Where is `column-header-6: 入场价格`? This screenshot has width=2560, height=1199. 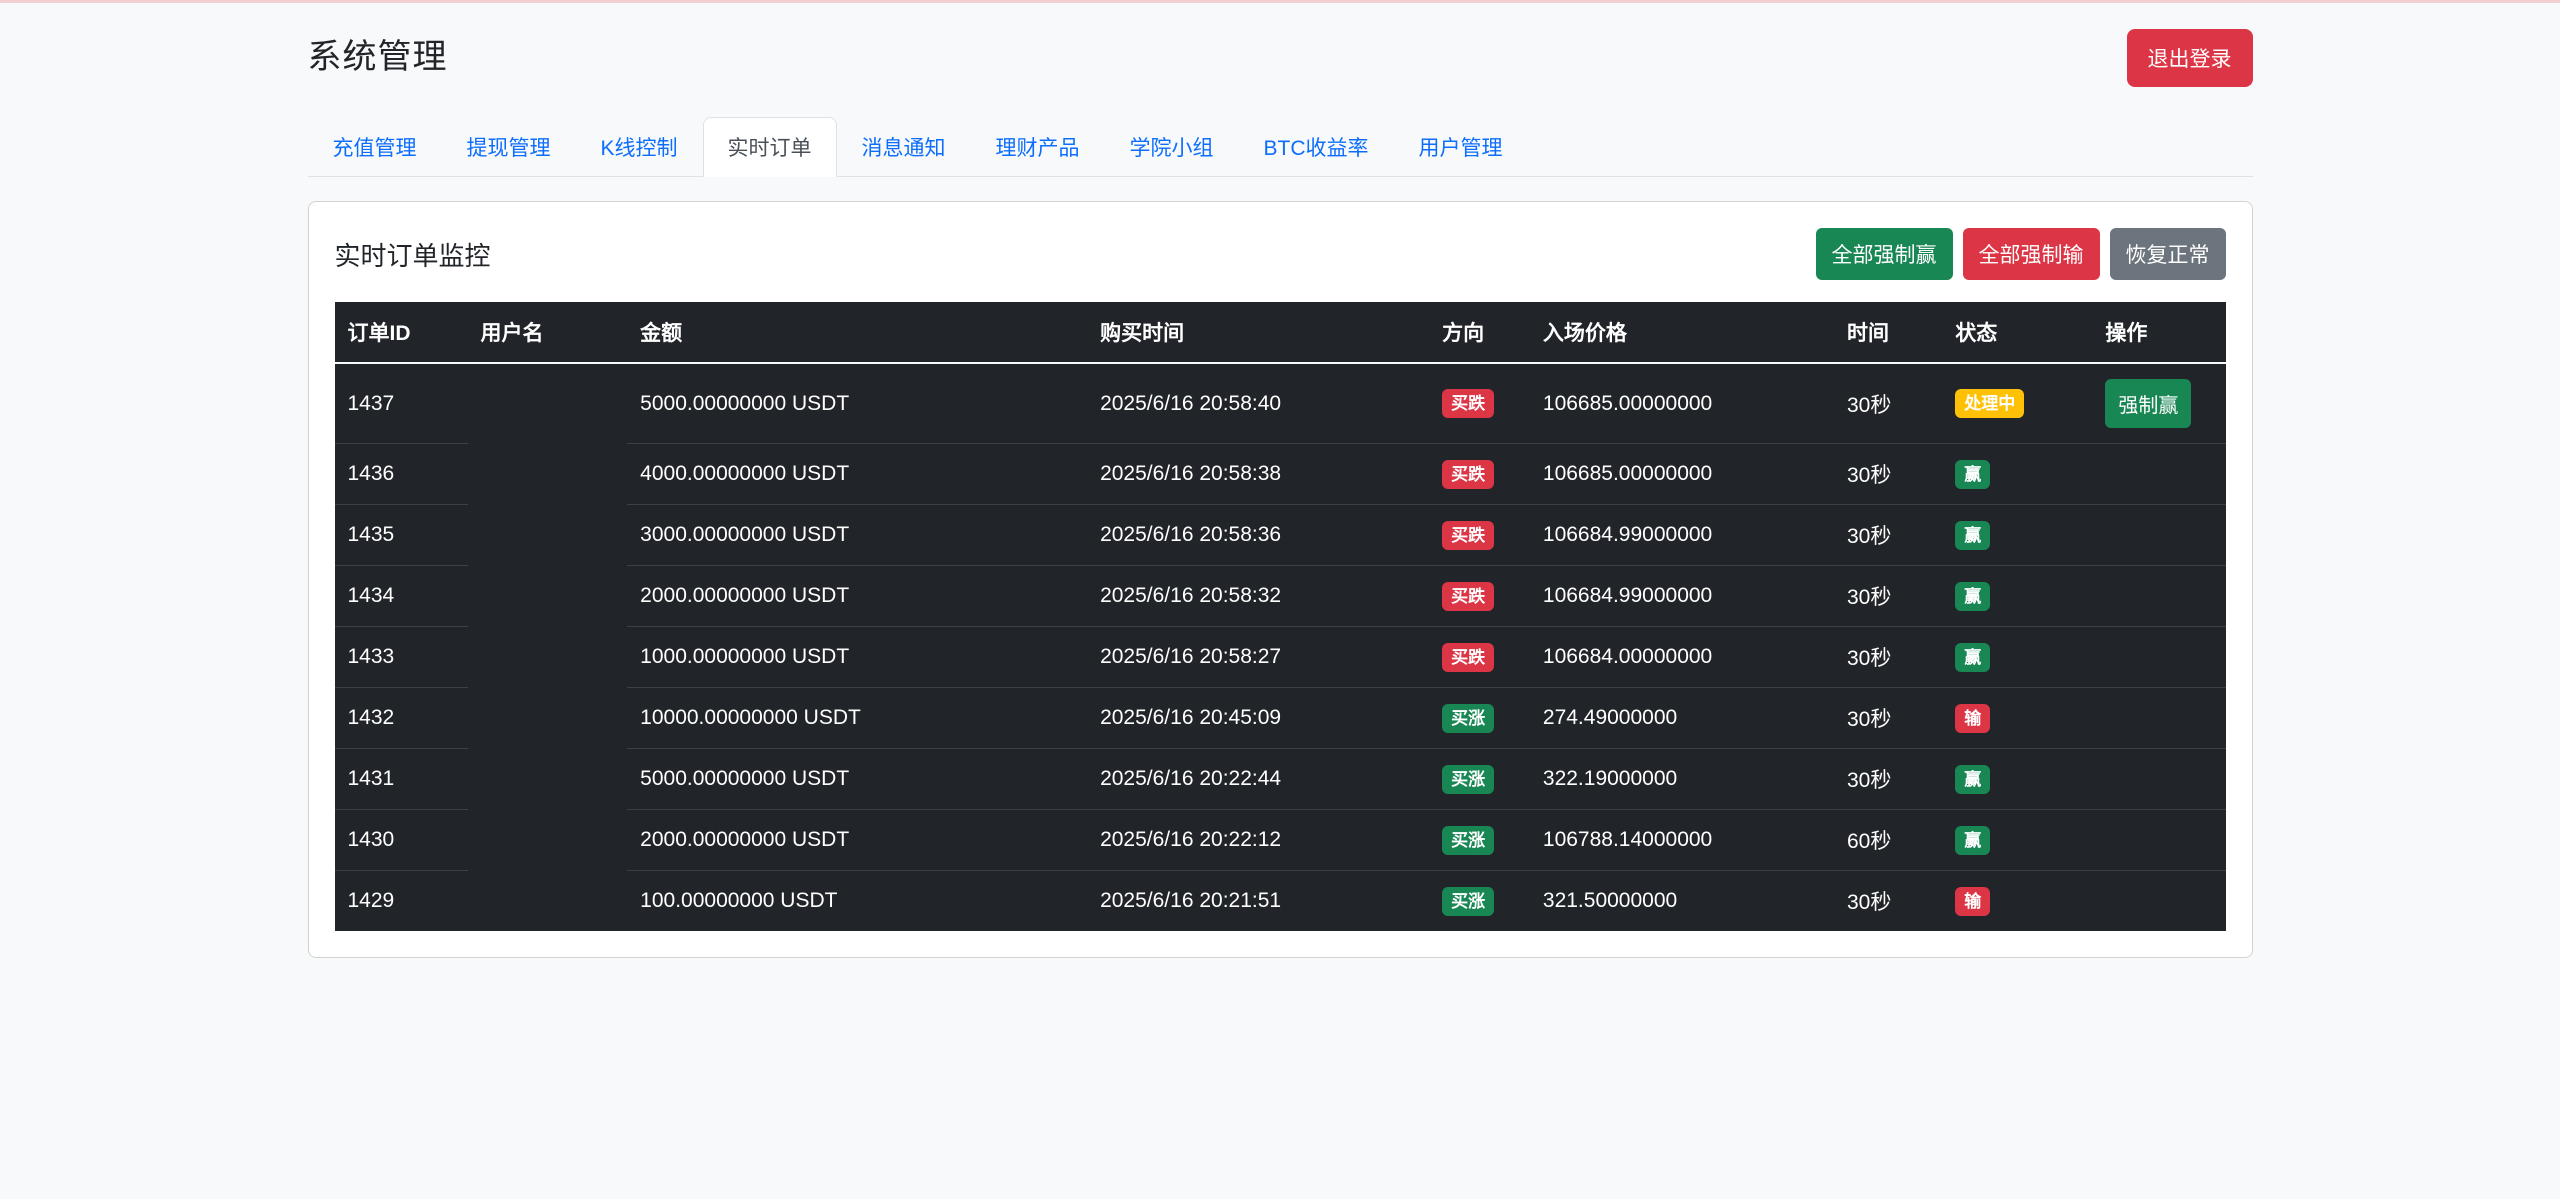
column-header-6: 入场价格 is located at coordinates (1681, 333).